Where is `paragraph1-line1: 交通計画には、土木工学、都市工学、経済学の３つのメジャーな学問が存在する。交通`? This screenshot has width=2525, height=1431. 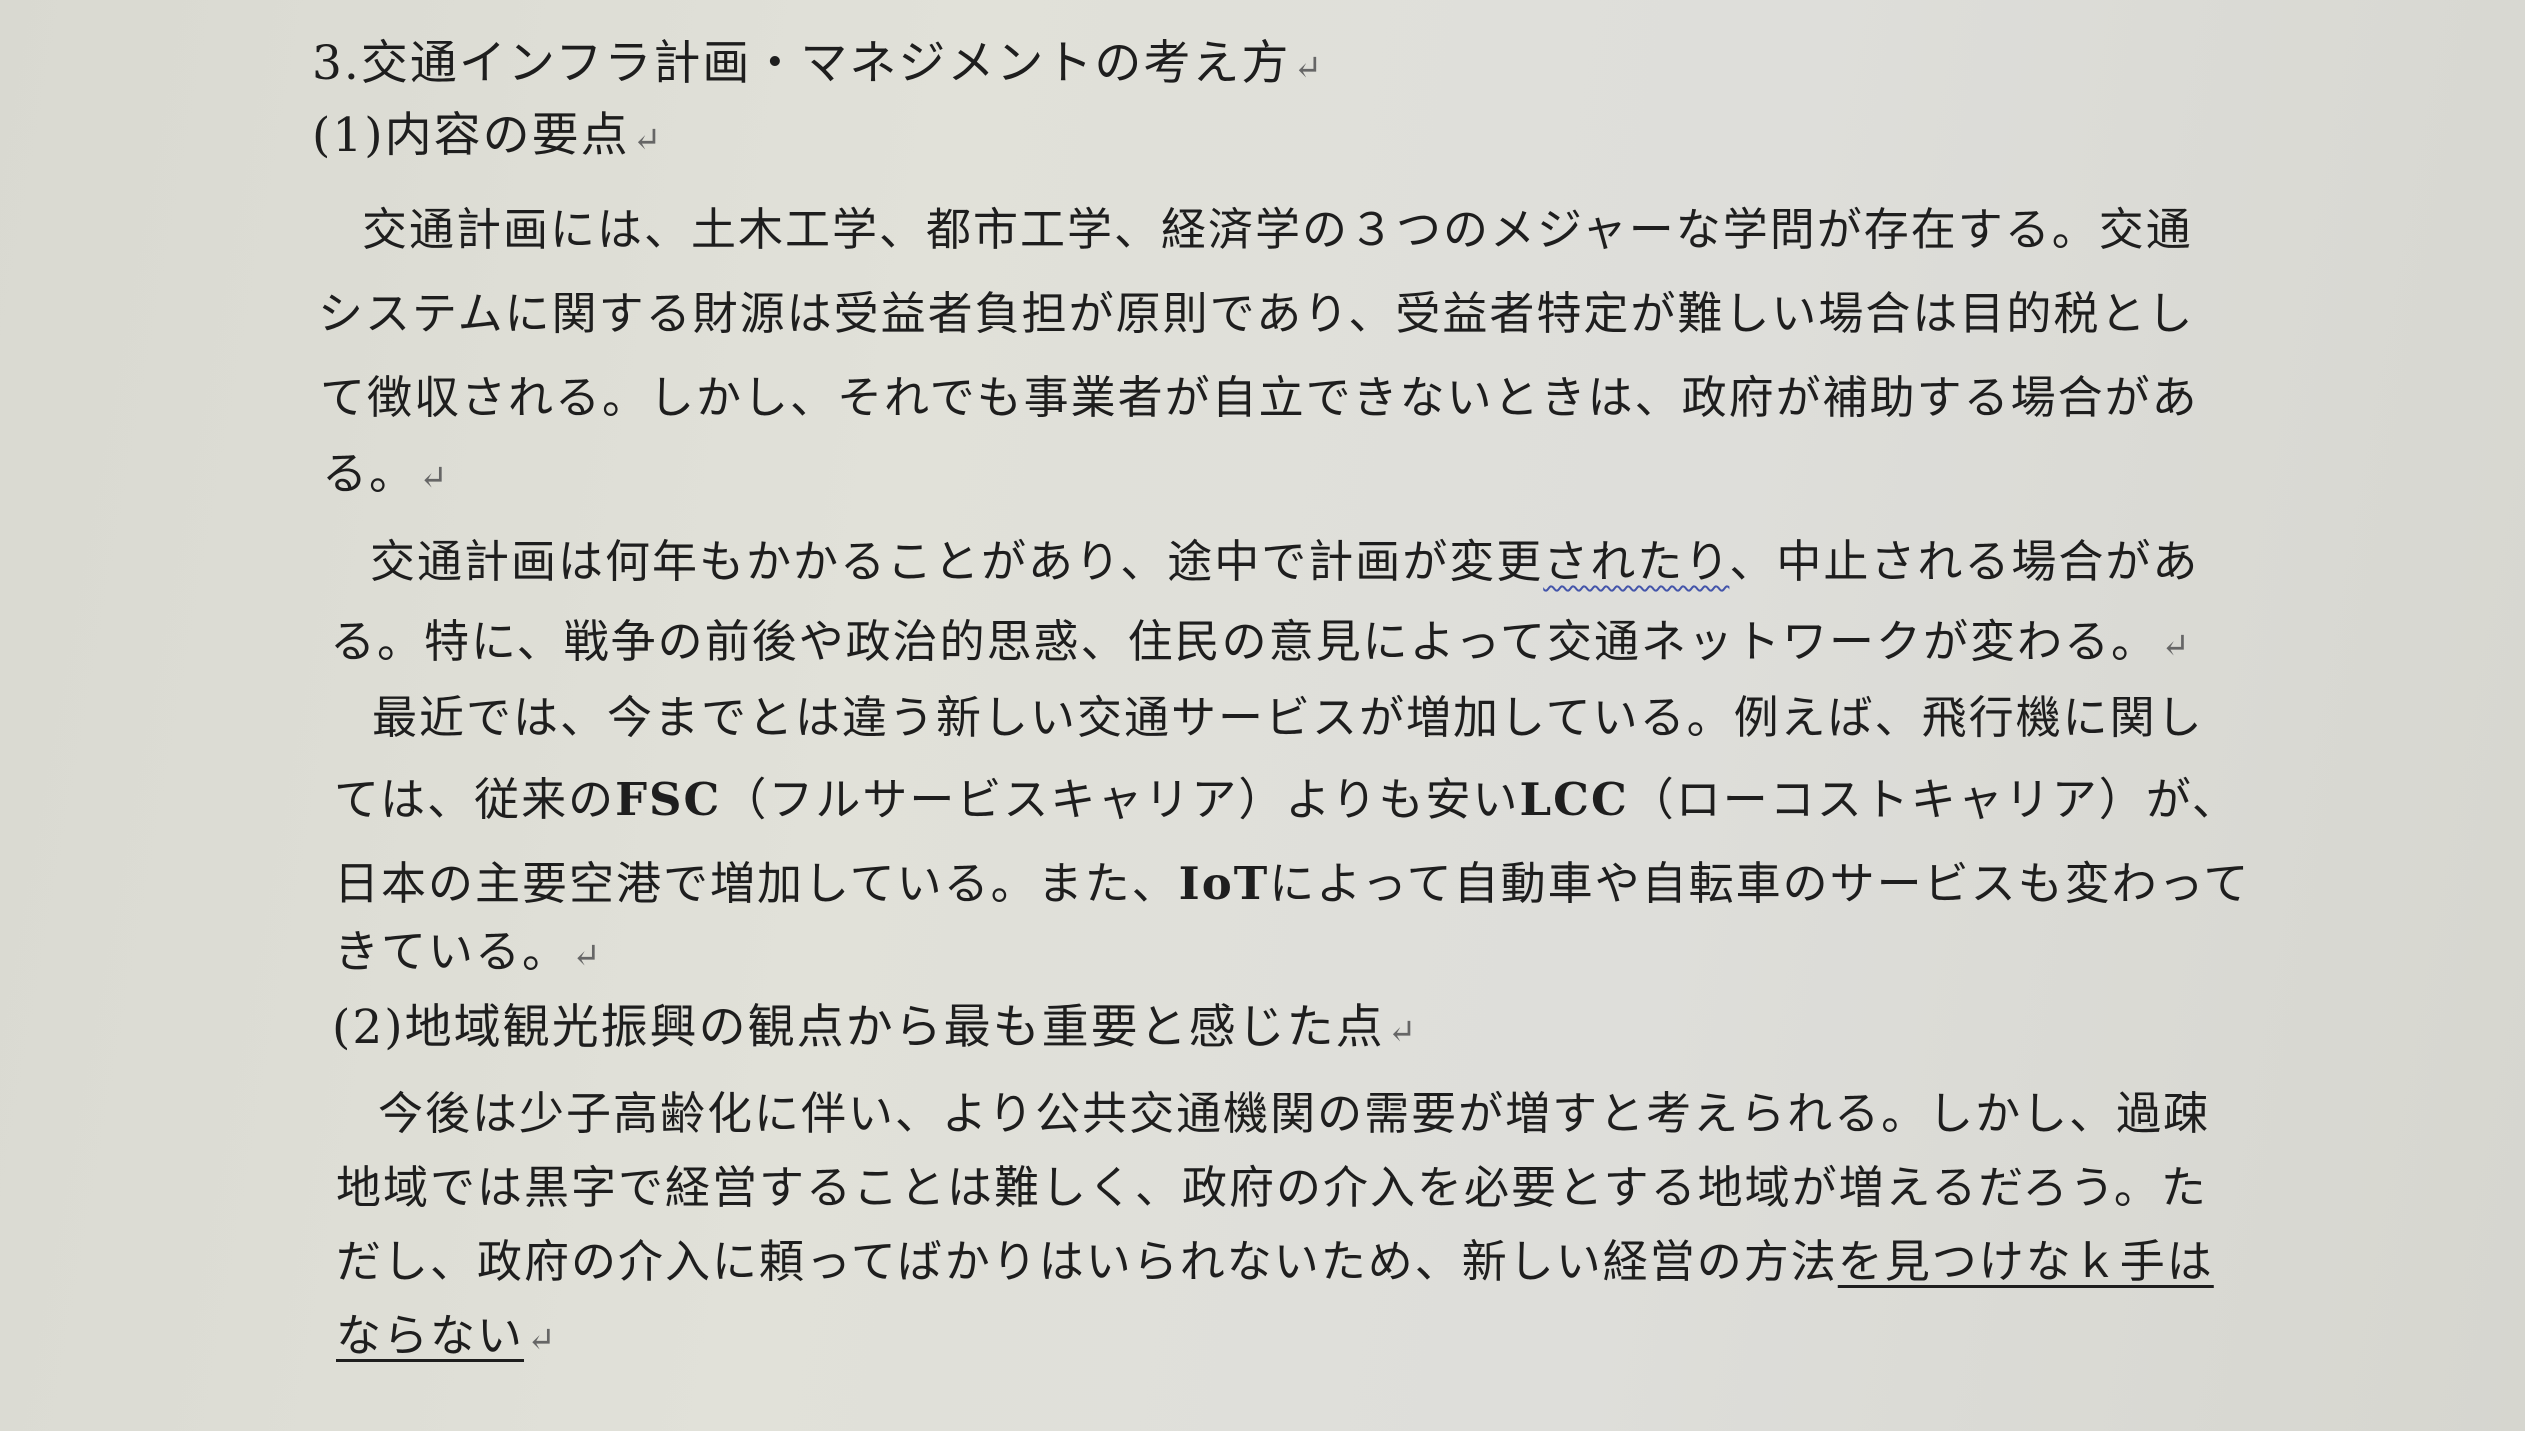
paragraph1-line1: 交通計画には、土木工学、都市工学、経済学の３つのメジャーな学問が存在する。交通 is located at coordinates (1277, 230).